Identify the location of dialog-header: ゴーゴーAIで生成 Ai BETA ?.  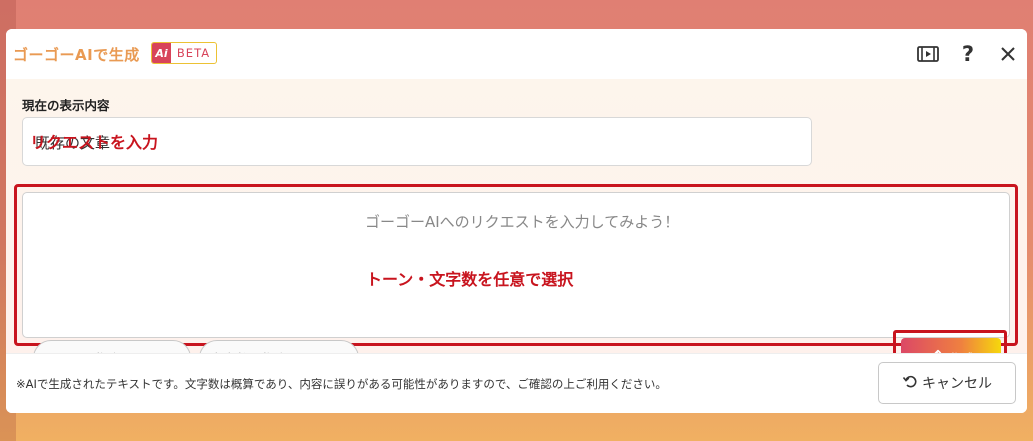
(516, 54).